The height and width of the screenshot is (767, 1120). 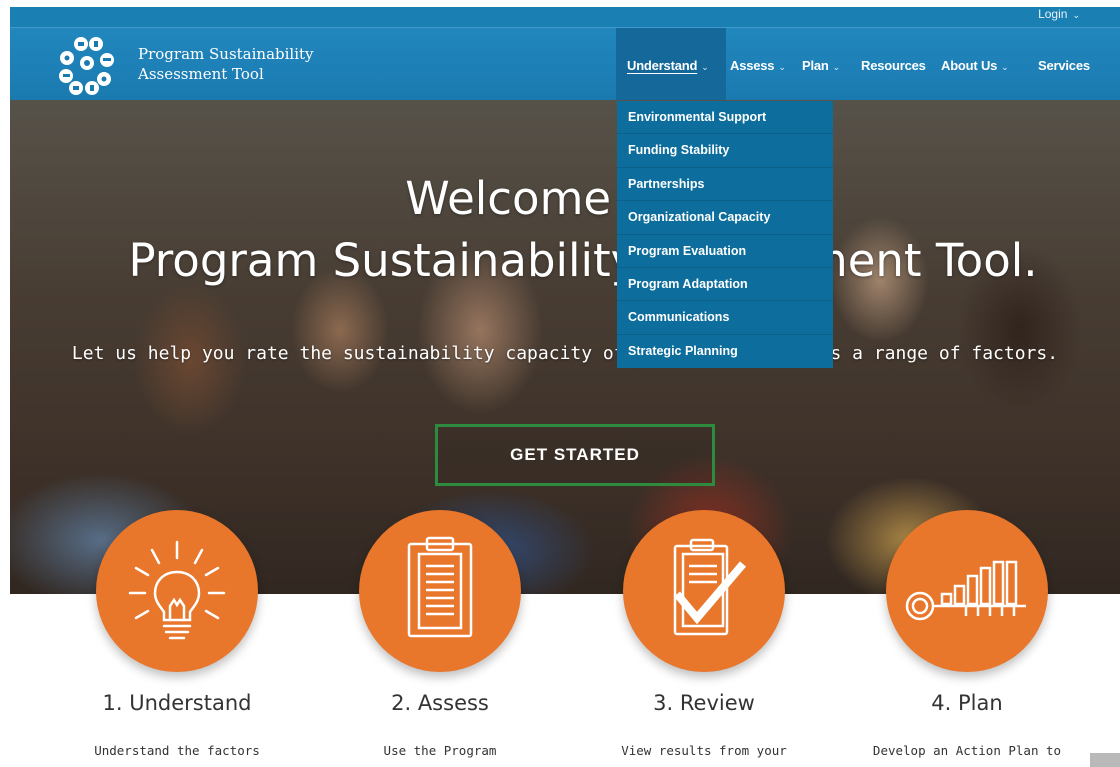 I want to click on menu-item-program-evaluation: Program Evaluation, so click(x=725, y=251).